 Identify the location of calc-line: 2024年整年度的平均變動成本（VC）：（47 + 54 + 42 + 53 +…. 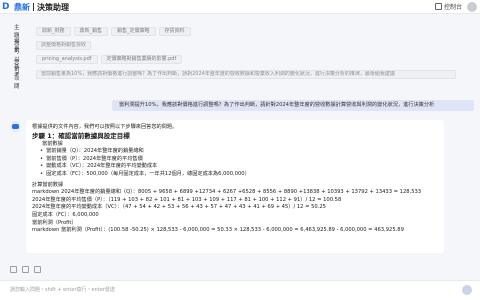
(179, 207).